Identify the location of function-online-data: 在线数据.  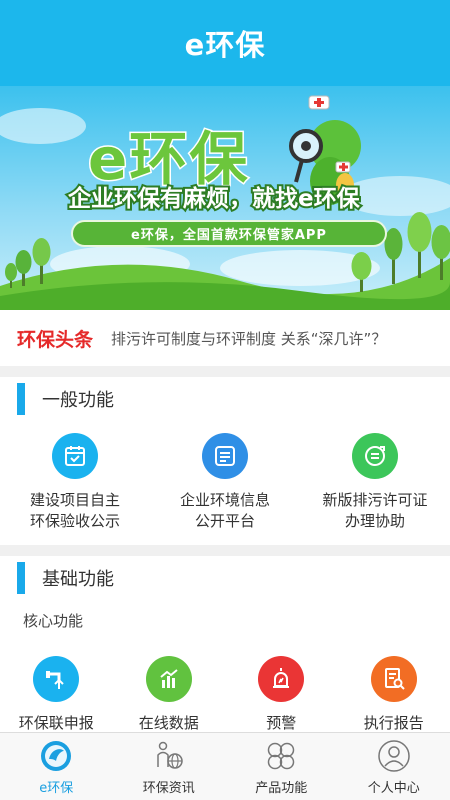
(169, 695).